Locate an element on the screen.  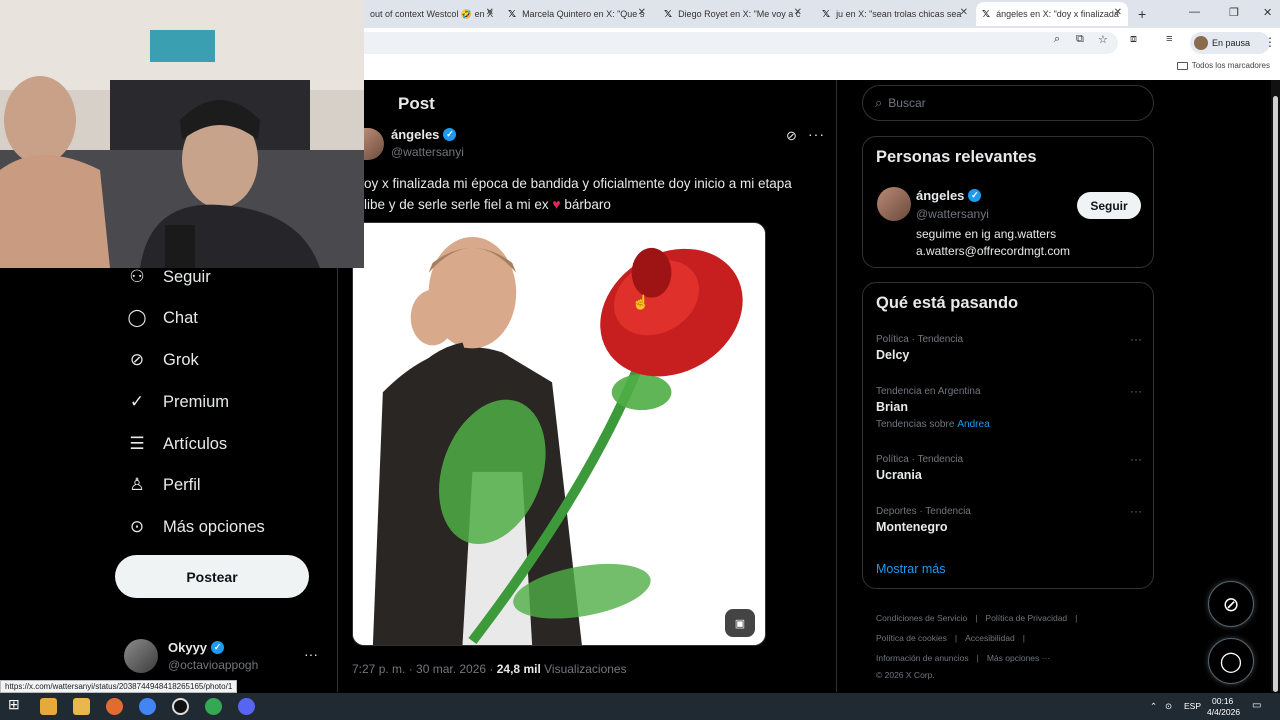
tab-search-icon: ≡ is located at coordinates (1169, 39).